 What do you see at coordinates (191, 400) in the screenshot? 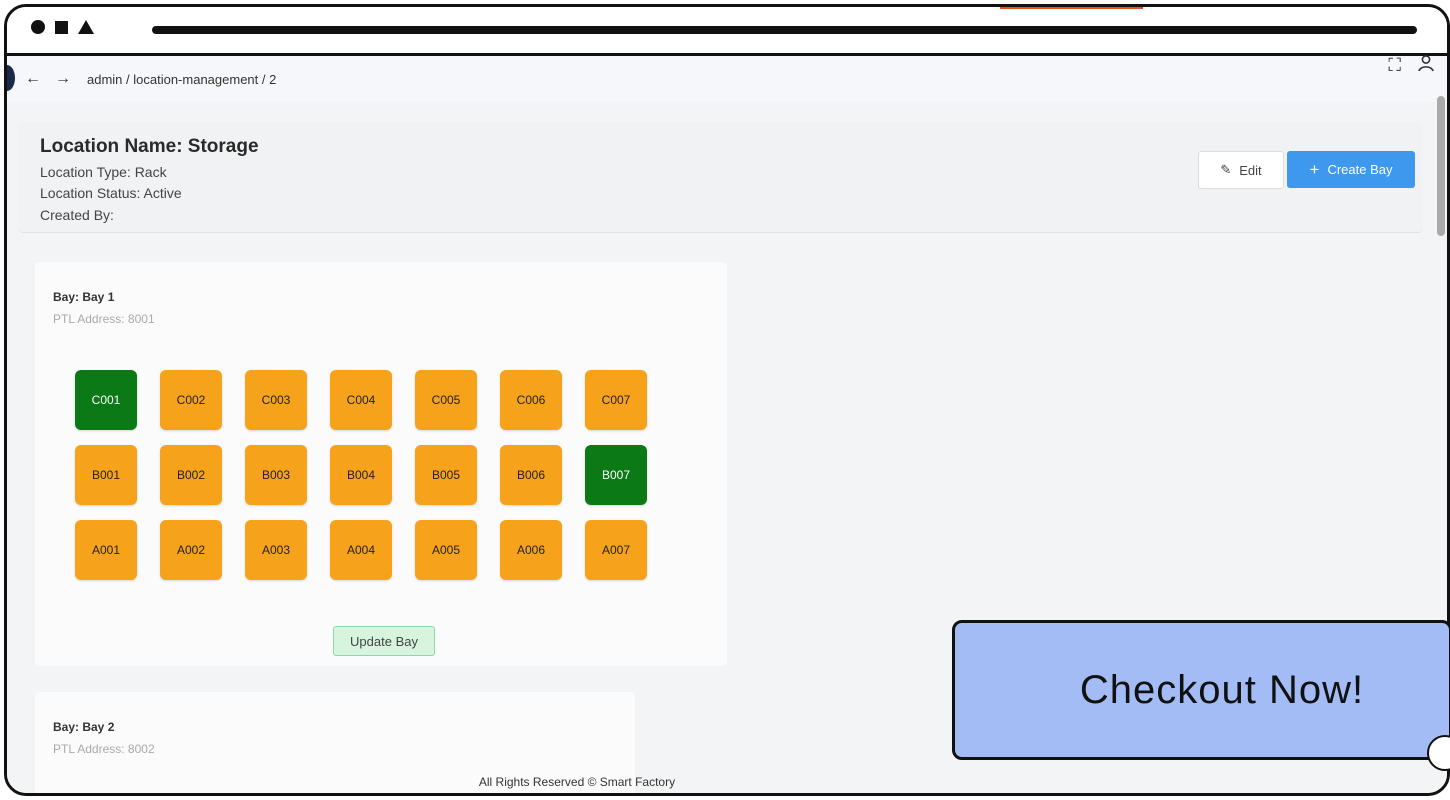
I see `bin-cell: C002` at bounding box center [191, 400].